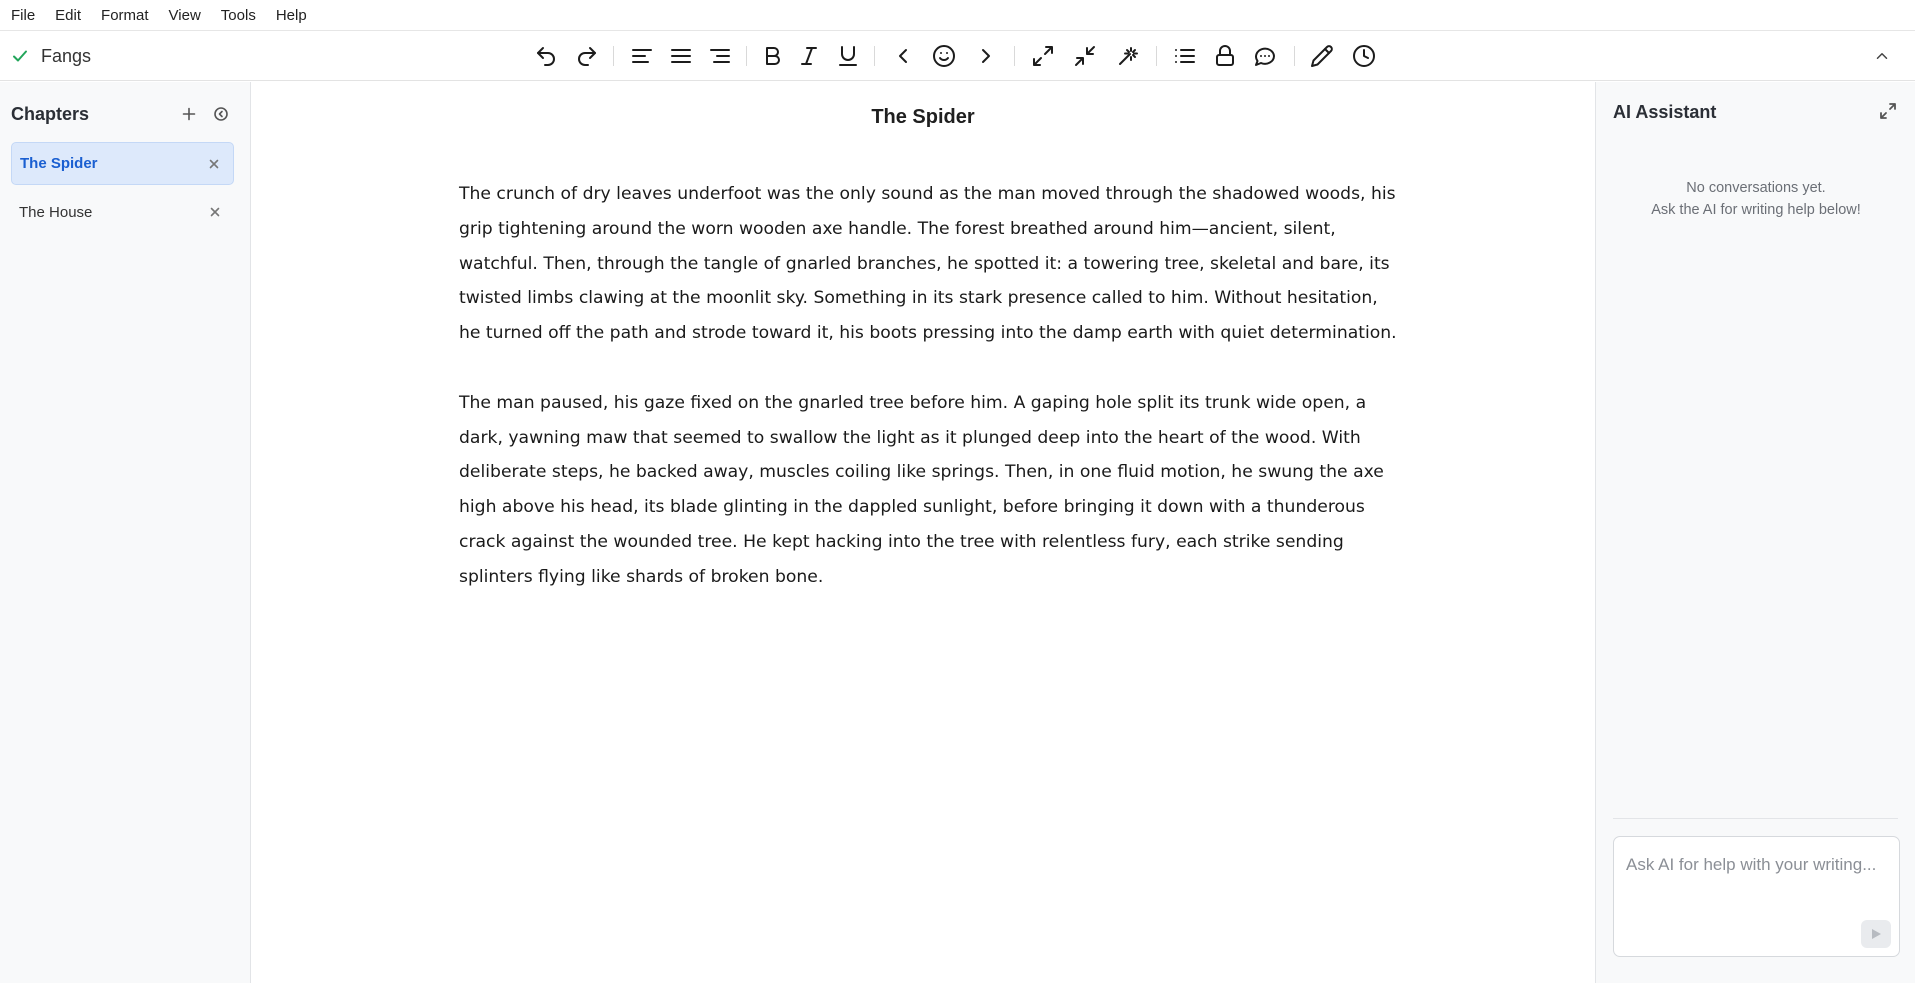 The image size is (1915, 983). What do you see at coordinates (986, 56) in the screenshot?
I see `chevron-right-icon` at bounding box center [986, 56].